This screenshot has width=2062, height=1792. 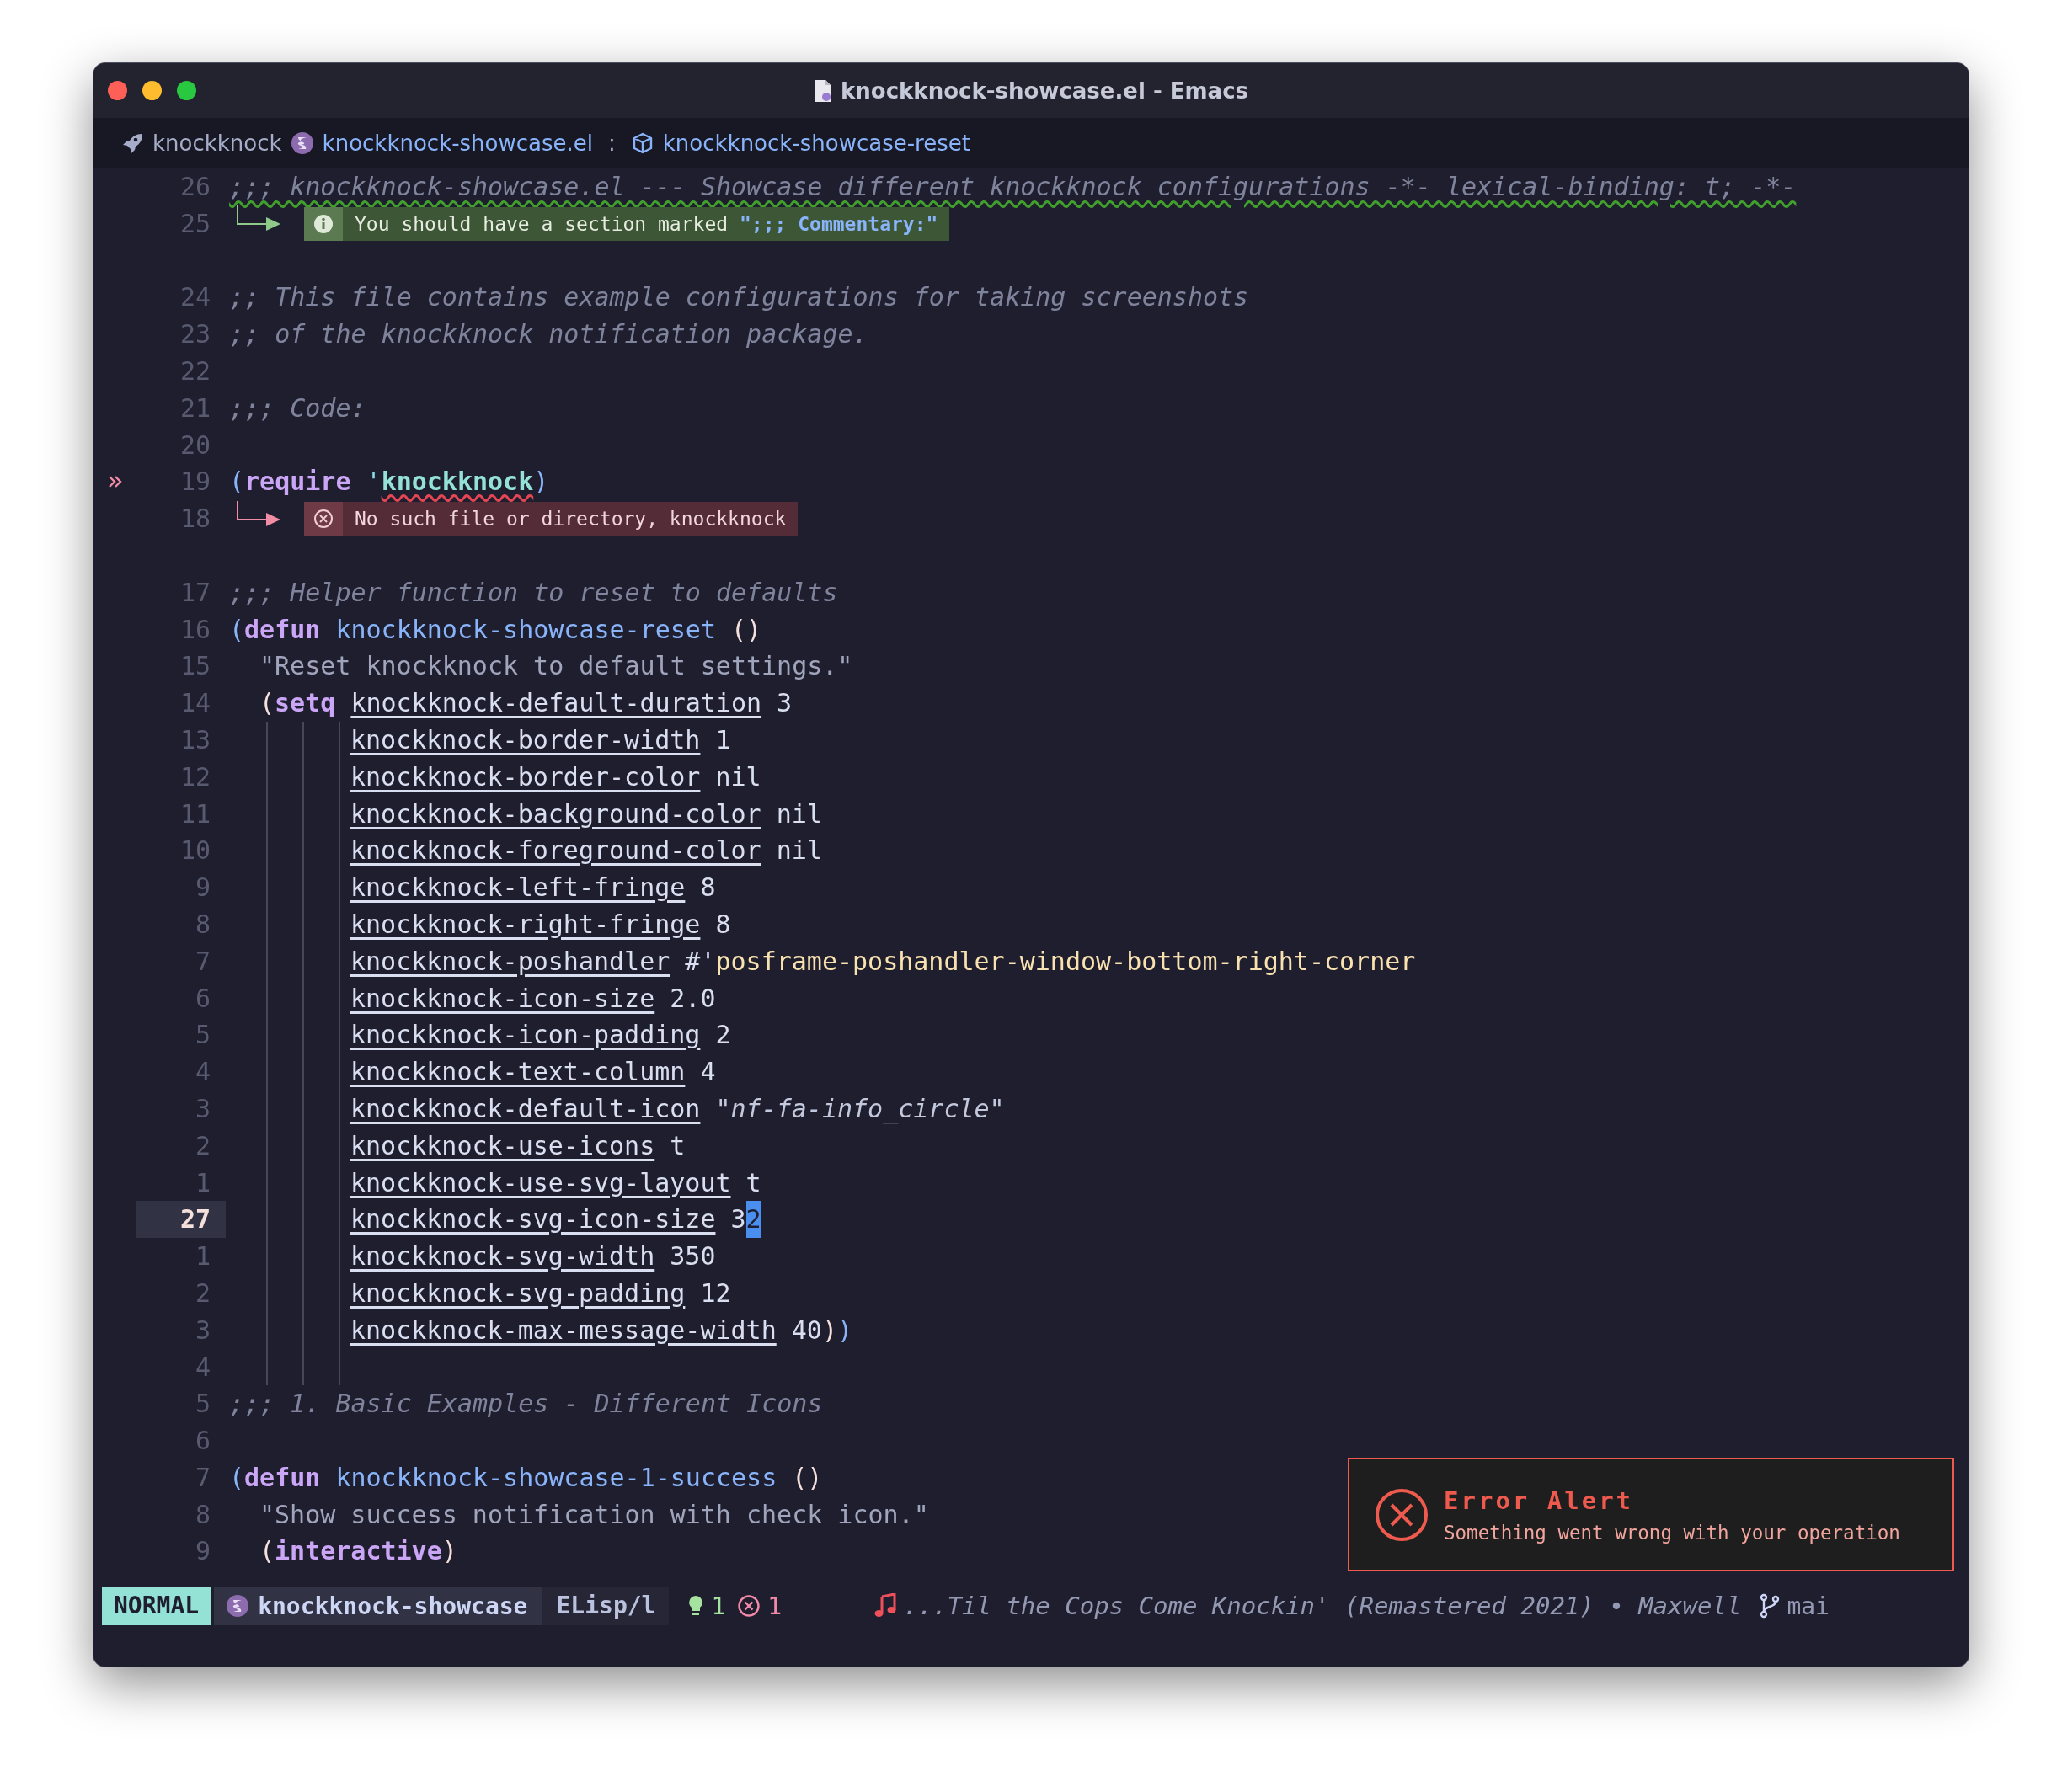 I want to click on line-number: 26, so click(x=195, y=187).